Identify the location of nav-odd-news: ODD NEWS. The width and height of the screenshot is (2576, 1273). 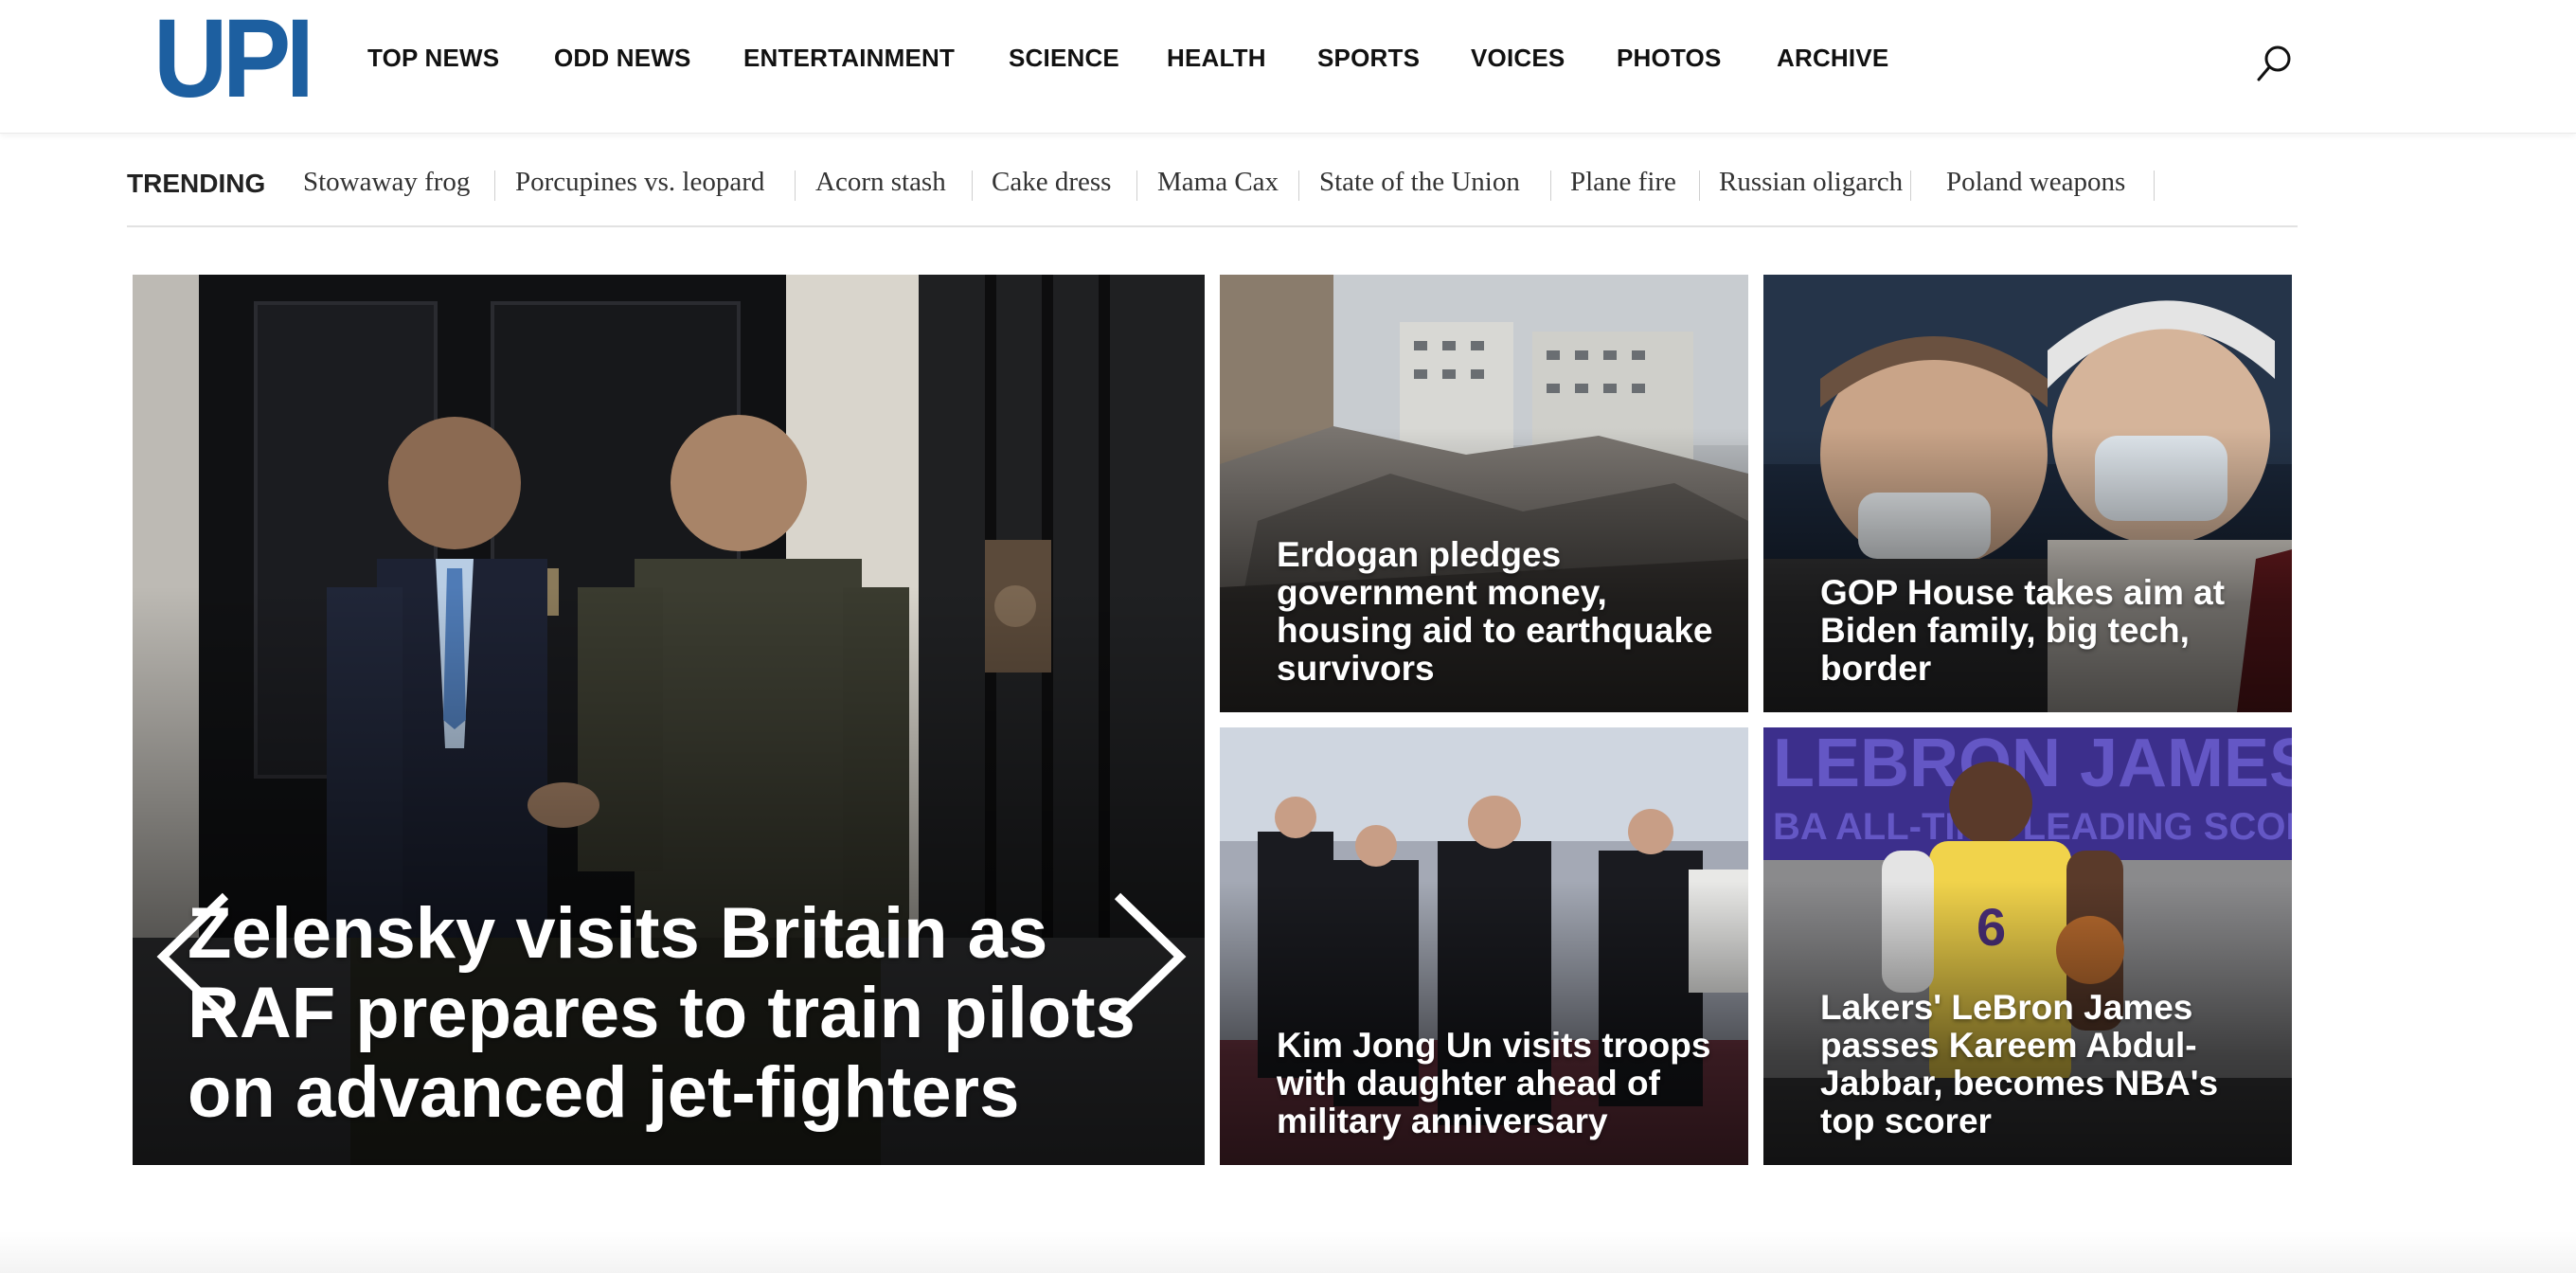
(622, 59).